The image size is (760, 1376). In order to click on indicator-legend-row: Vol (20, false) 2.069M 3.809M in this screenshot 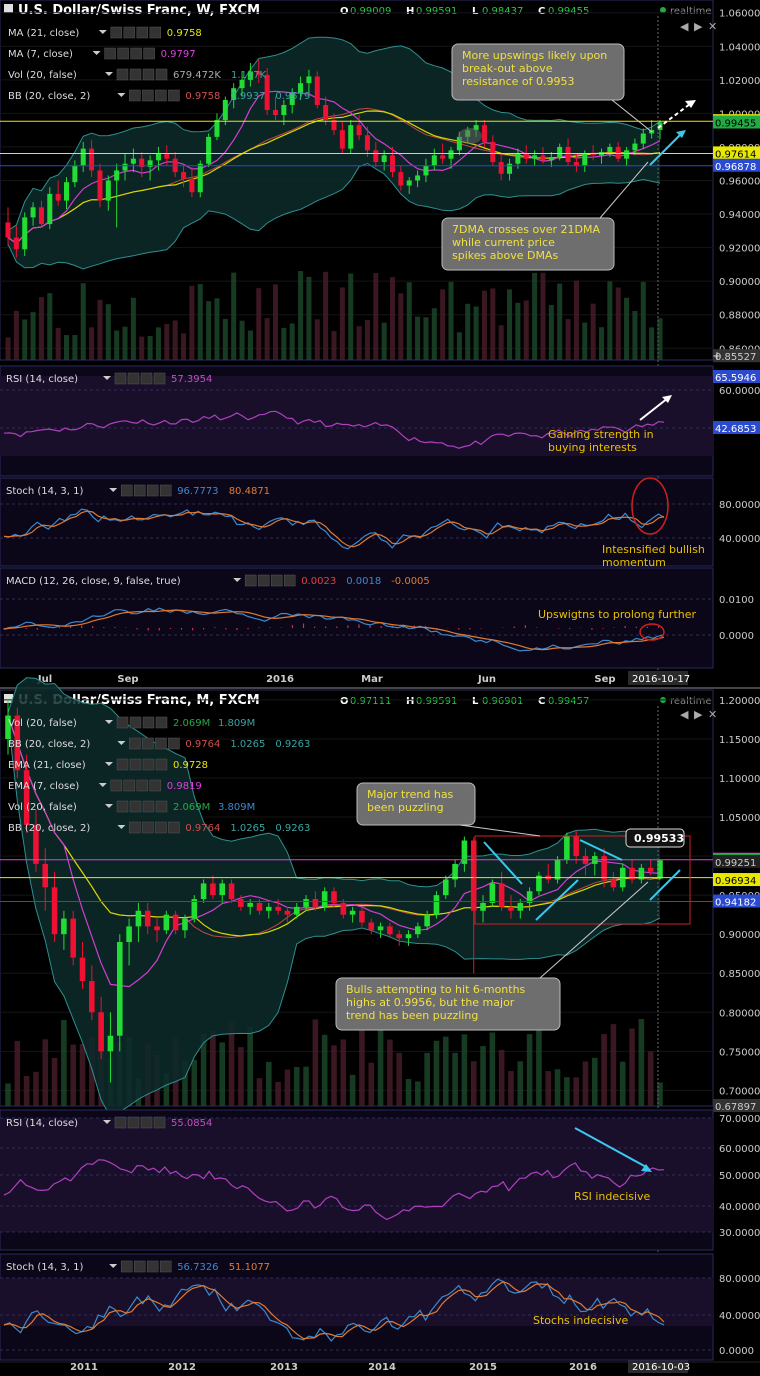, I will do `click(131, 806)`.